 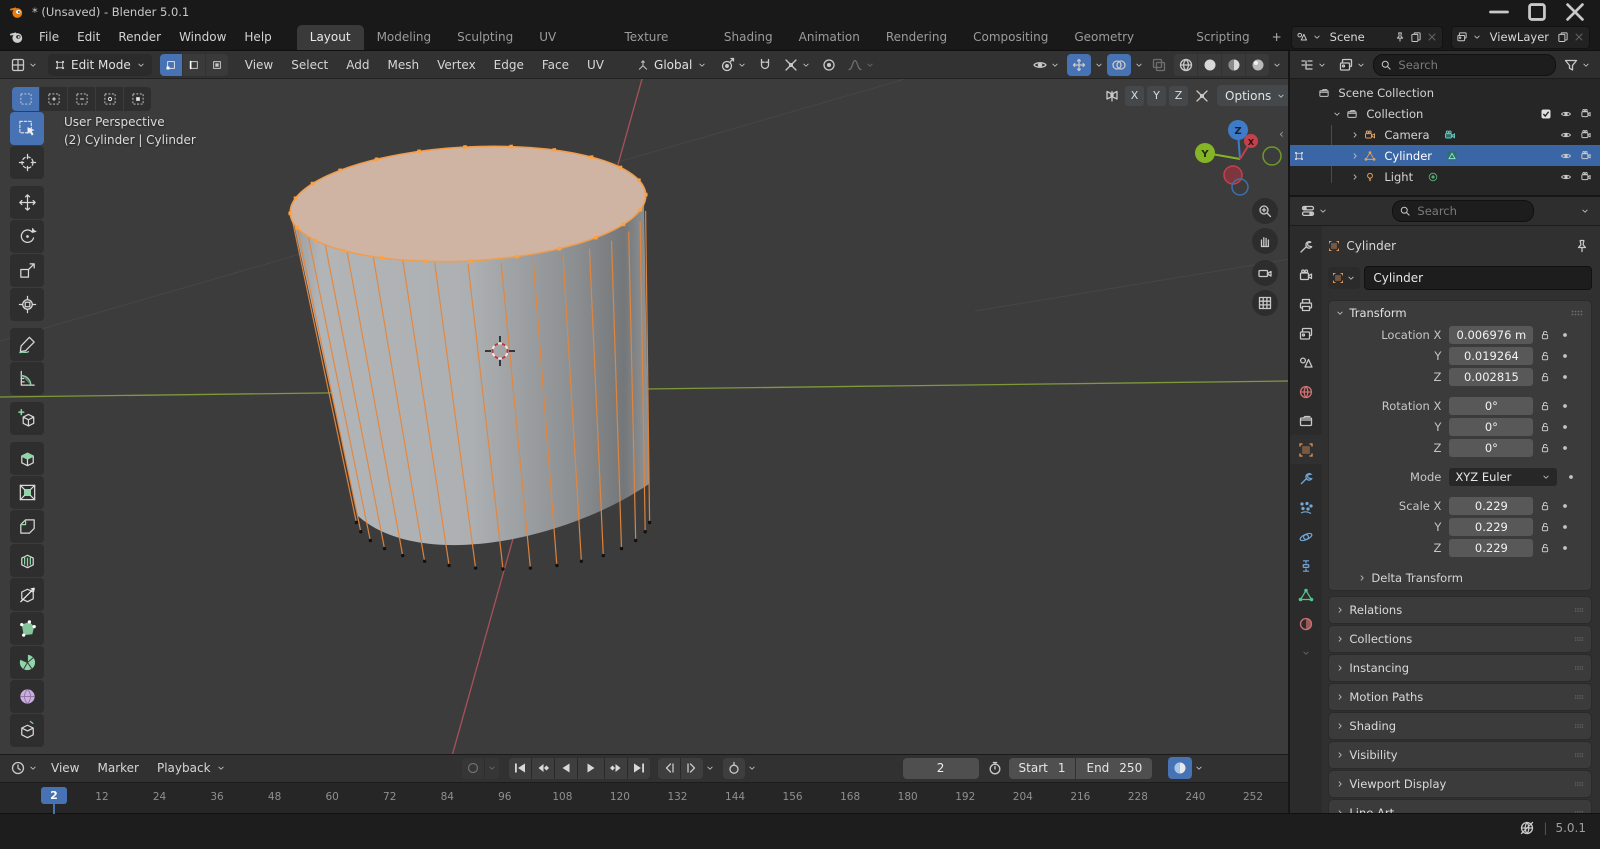 I want to click on unlink-scene-icon, so click(x=1432, y=37).